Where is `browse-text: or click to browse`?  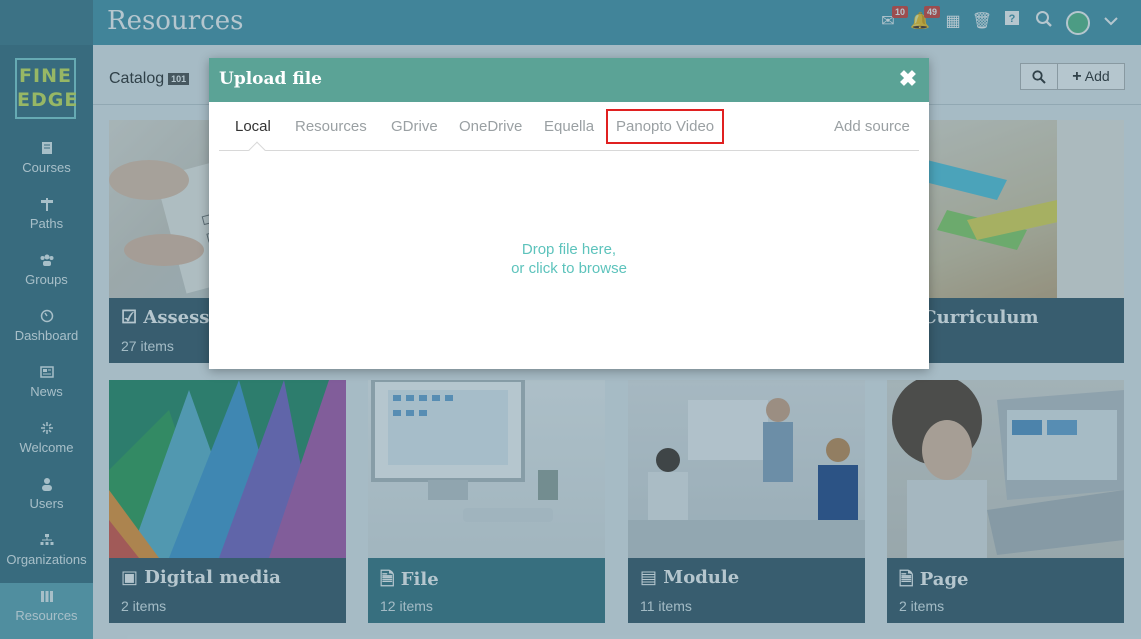 browse-text: or click to browse is located at coordinates (569, 268).